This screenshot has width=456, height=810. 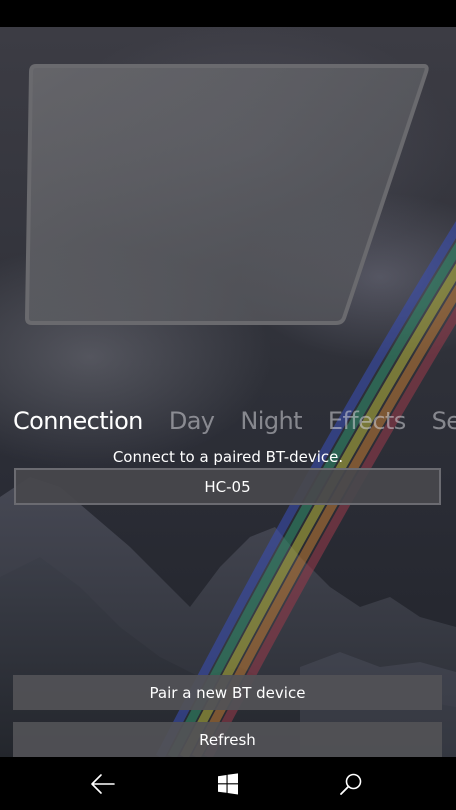 What do you see at coordinates (234, 421) in the screenshot?
I see `pivot-tabs: Connection Day Night Effects Se` at bounding box center [234, 421].